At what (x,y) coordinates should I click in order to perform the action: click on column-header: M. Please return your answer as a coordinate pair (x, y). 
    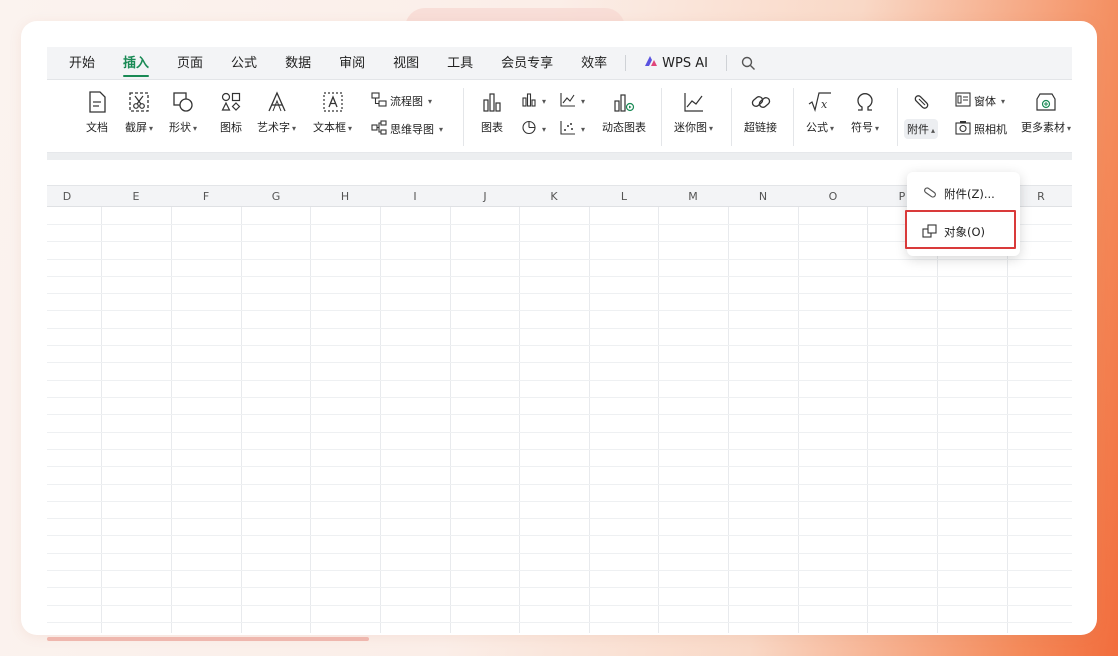
    Looking at the image, I should click on (693, 196).